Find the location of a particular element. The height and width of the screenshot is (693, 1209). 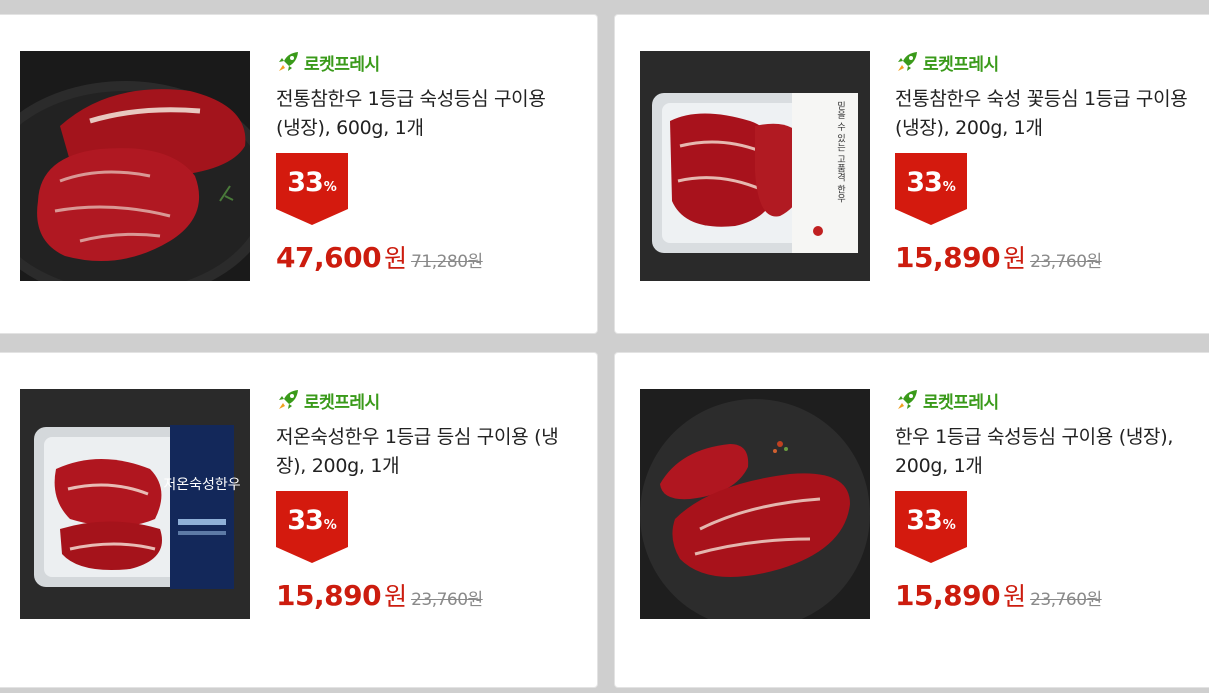

packaged-steak-tray-image: 믿을 수 있는 고품격 한우 is located at coordinates (755, 166).